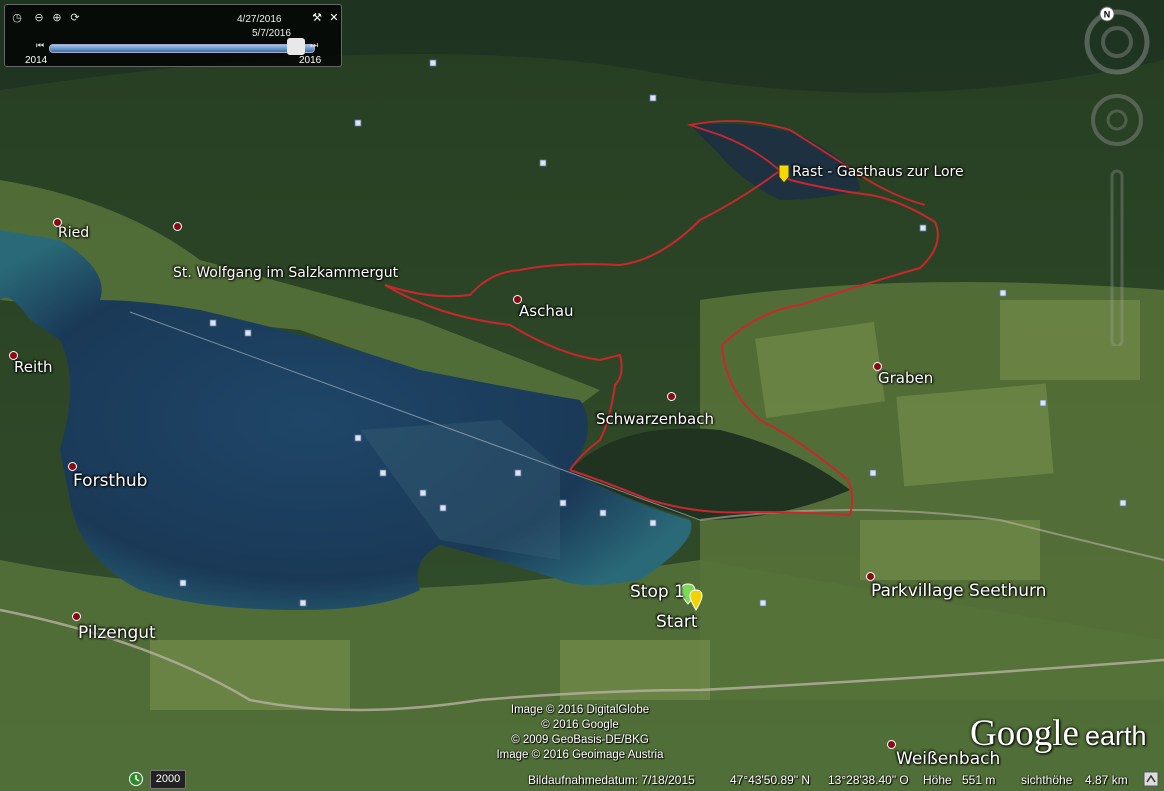 The image size is (1164, 791). Describe the element at coordinates (177, 226) in the screenshot. I see `place-dot-st-wolfgang` at that location.